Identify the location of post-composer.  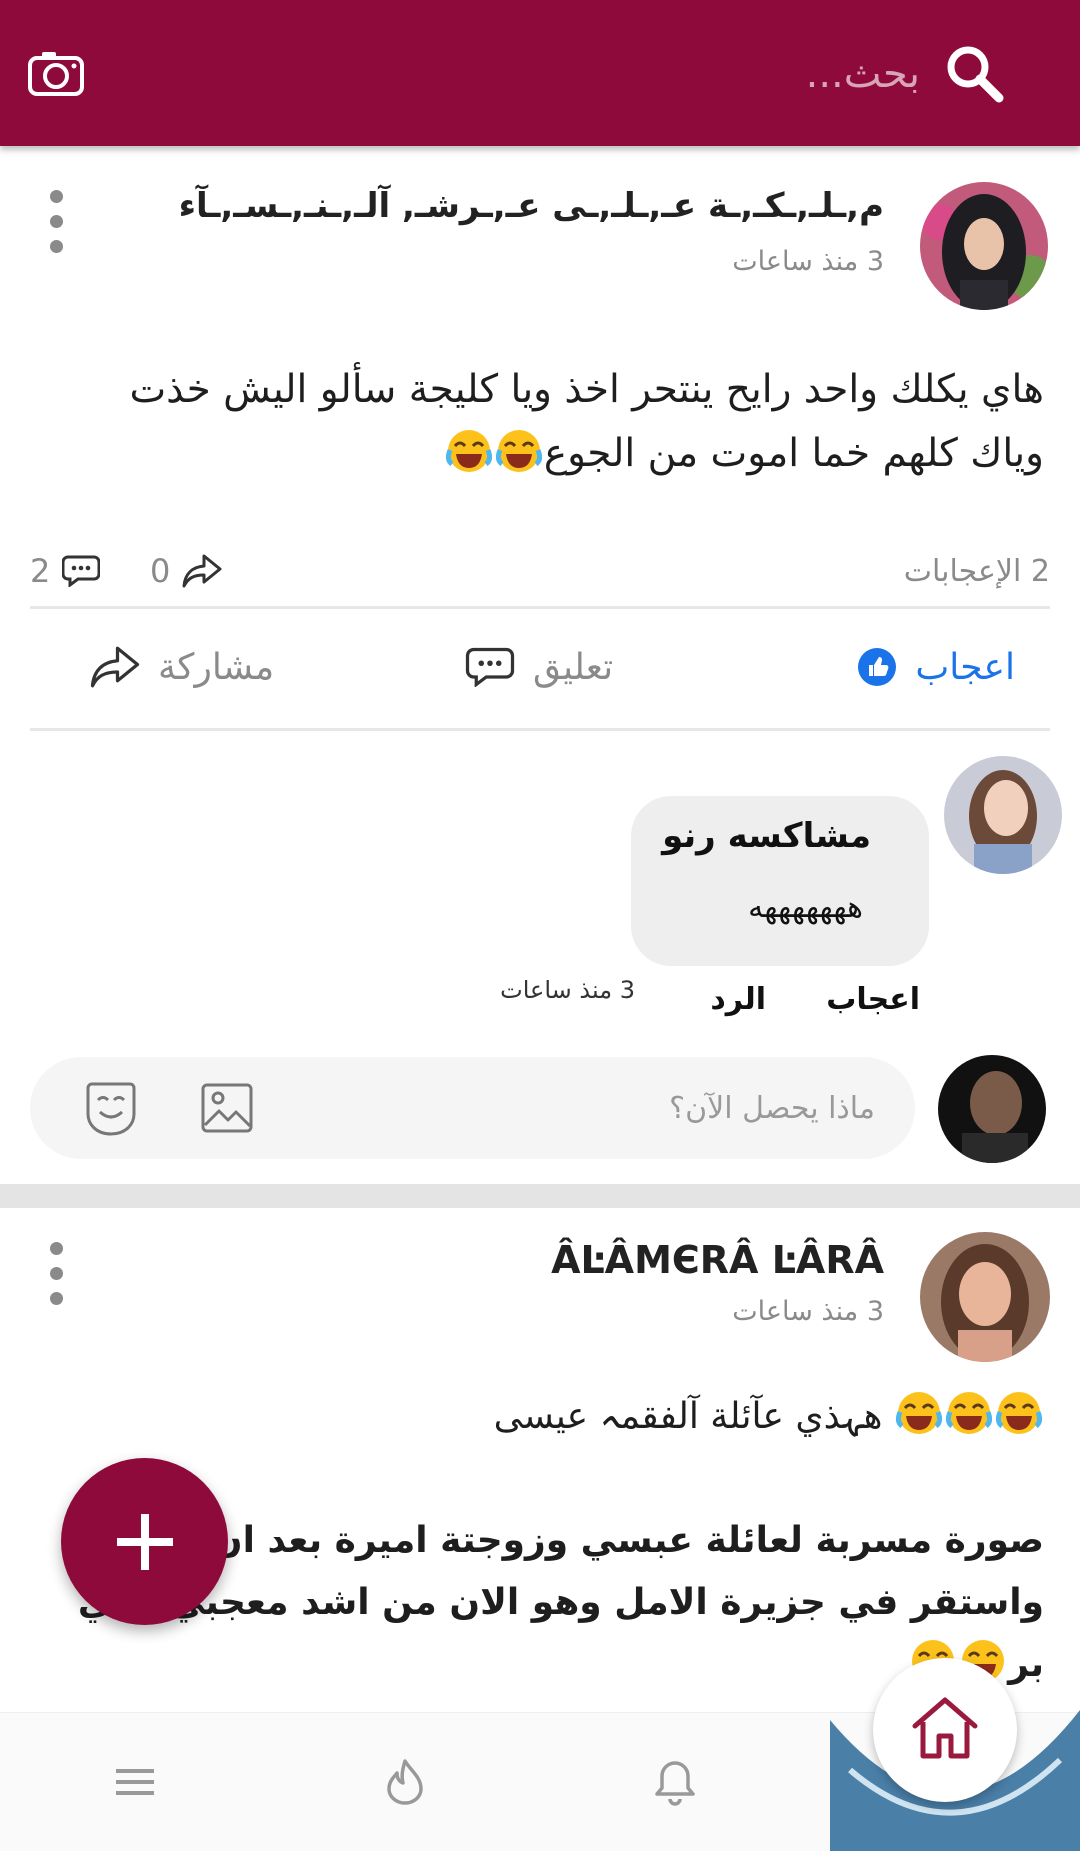
(472, 1108).